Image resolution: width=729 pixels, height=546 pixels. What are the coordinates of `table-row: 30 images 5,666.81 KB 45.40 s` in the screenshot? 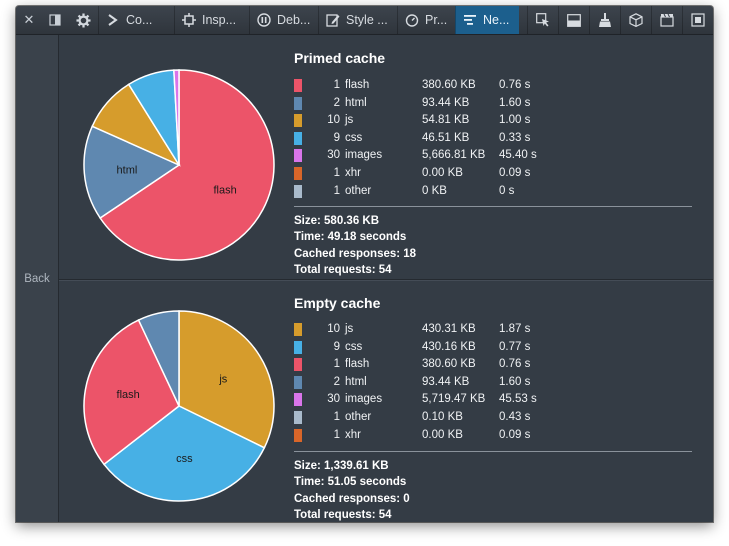 It's located at (494, 156).